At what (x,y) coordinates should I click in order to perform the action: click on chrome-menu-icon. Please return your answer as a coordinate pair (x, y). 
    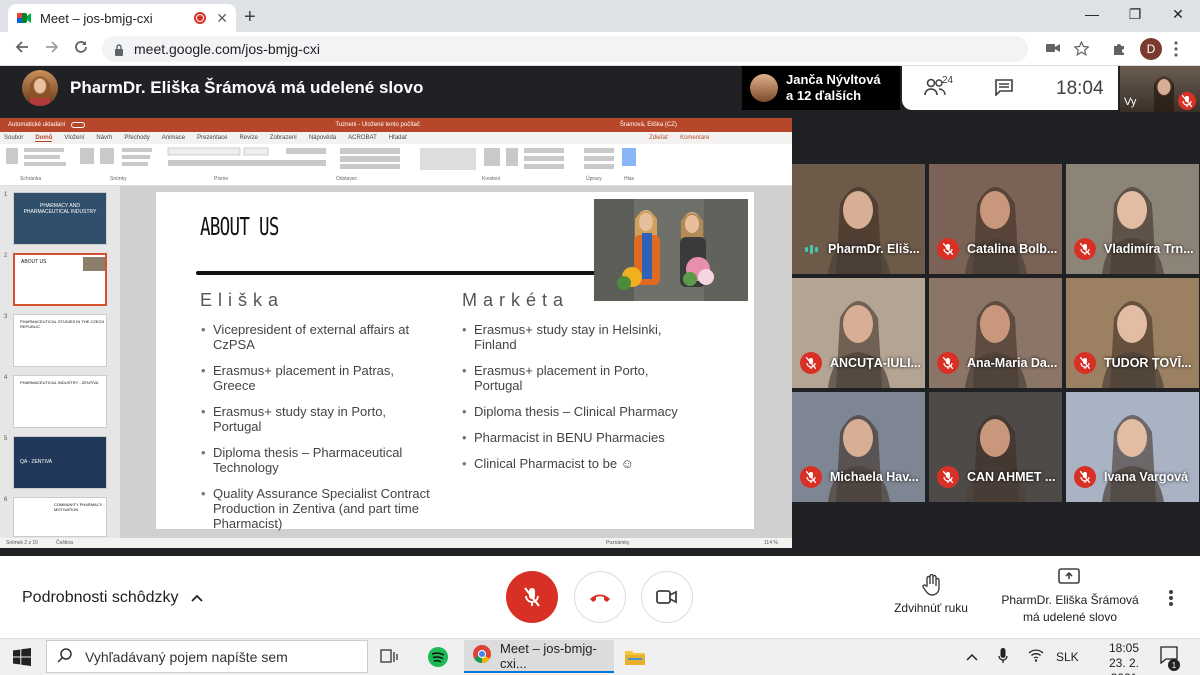
    Looking at the image, I should click on (1176, 51).